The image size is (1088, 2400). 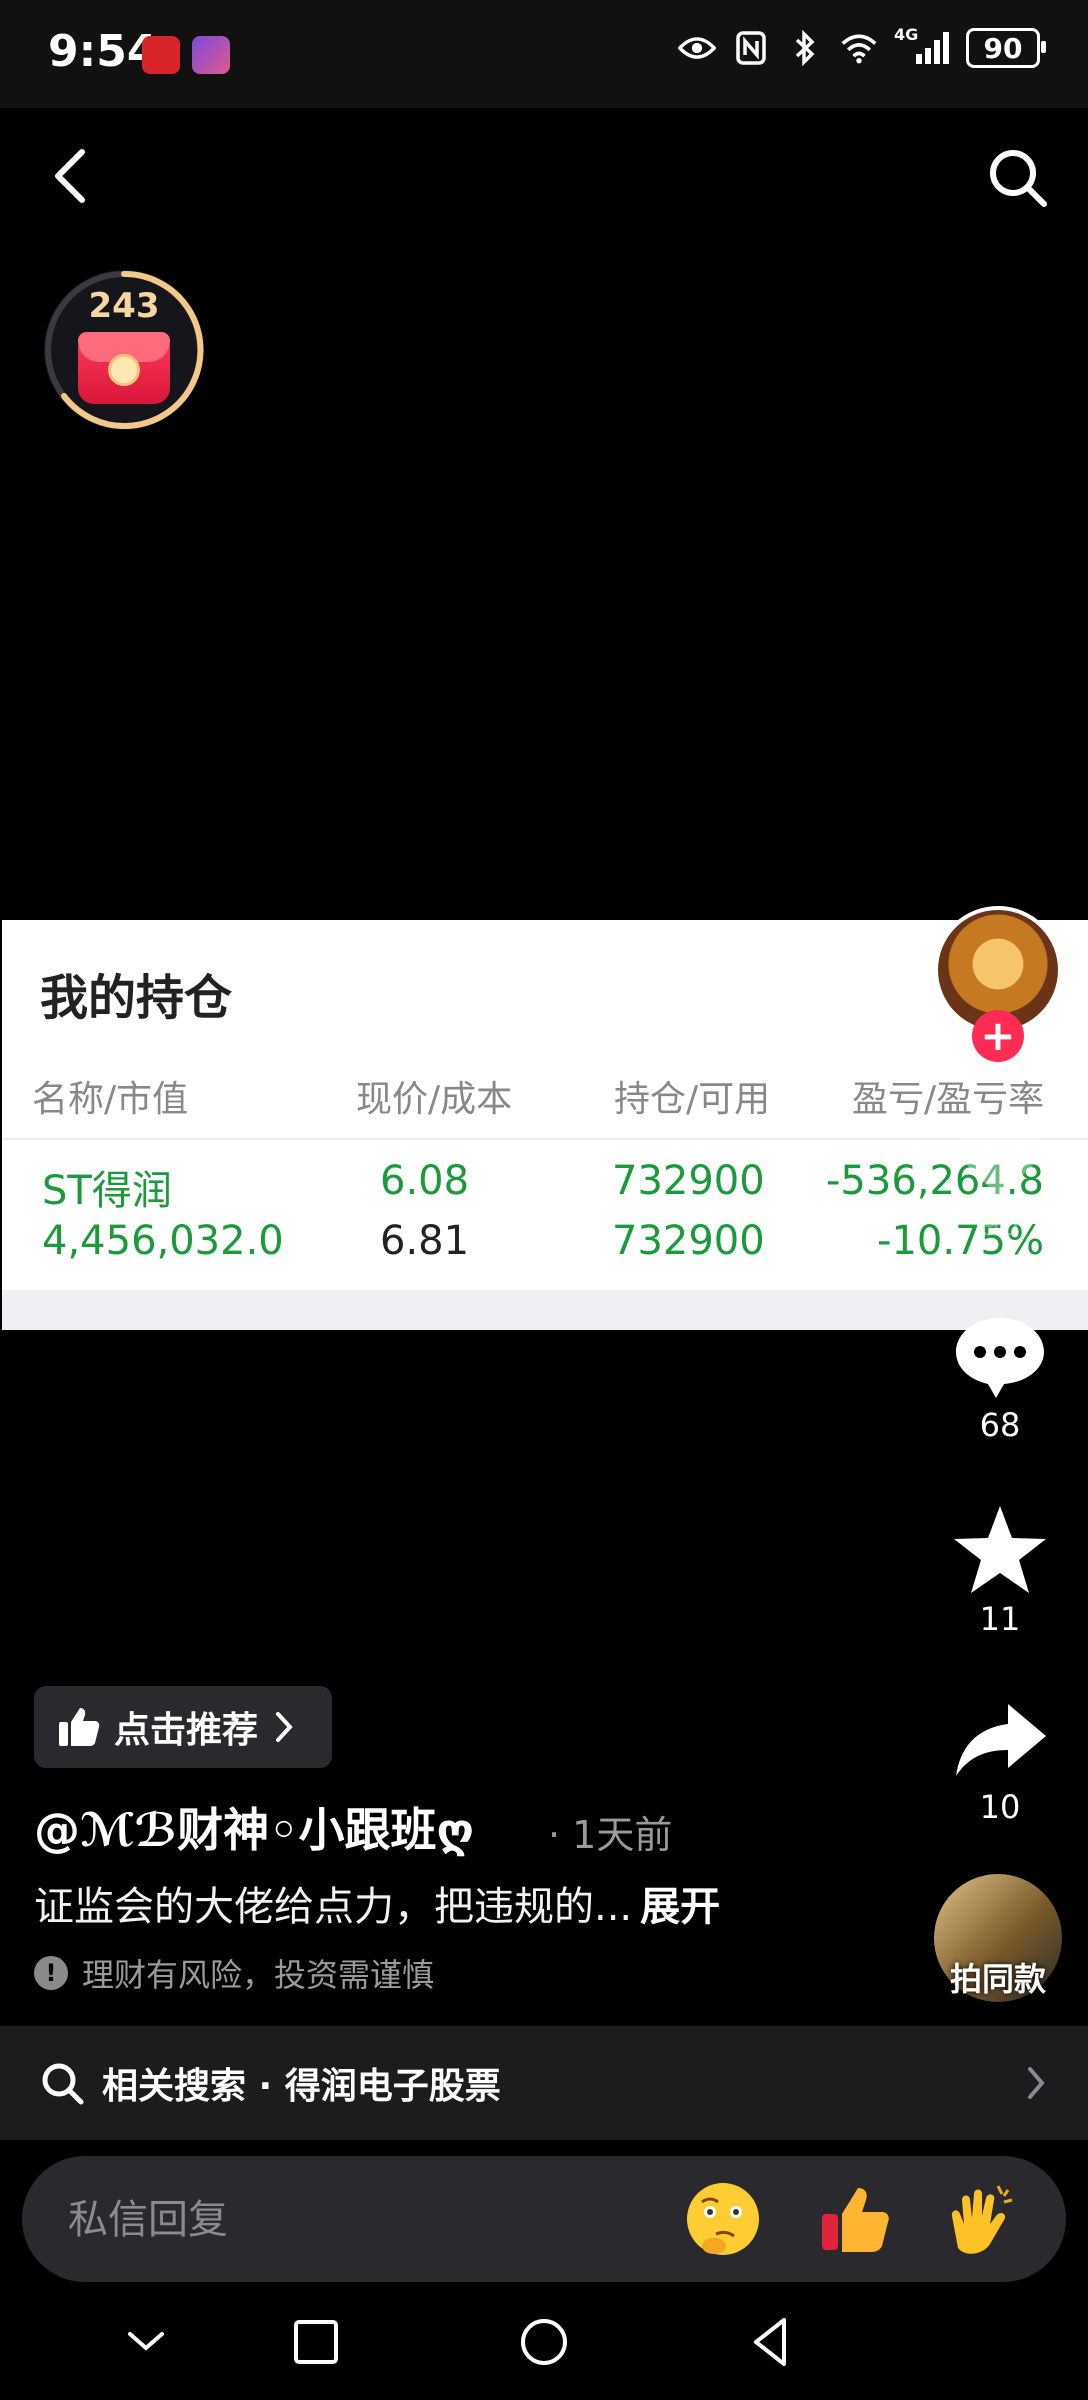 What do you see at coordinates (906, 34) in the screenshot?
I see `network-type: 4G` at bounding box center [906, 34].